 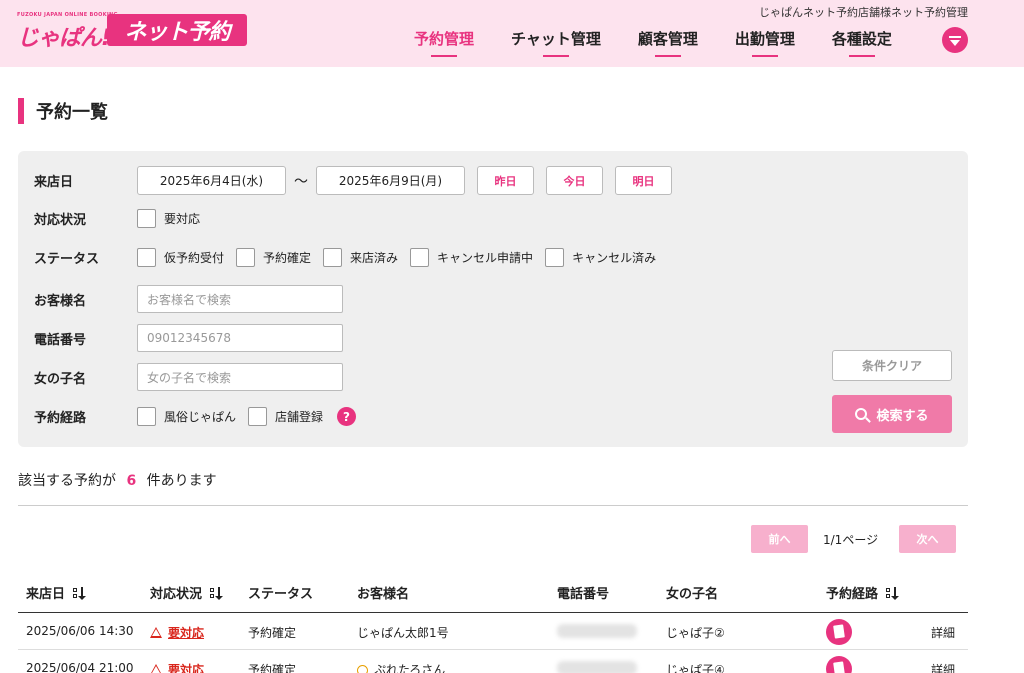 What do you see at coordinates (695, 633) in the screenshot?
I see `cell-girl: じゃぱ子②` at bounding box center [695, 633].